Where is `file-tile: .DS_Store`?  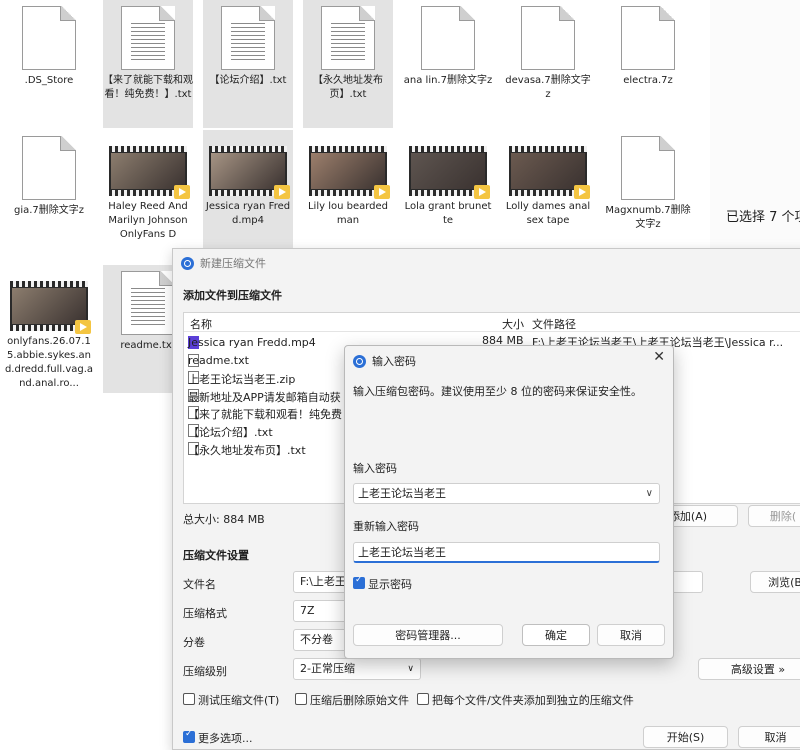
file-tile: .DS_Store is located at coordinates (49, 60).